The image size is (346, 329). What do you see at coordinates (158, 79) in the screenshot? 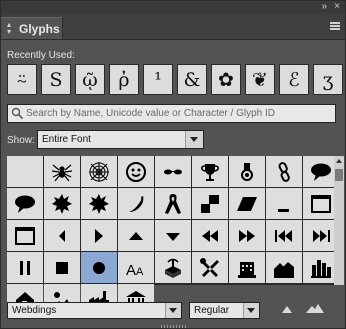
I see `recent-glyph-cell: ¹` at bounding box center [158, 79].